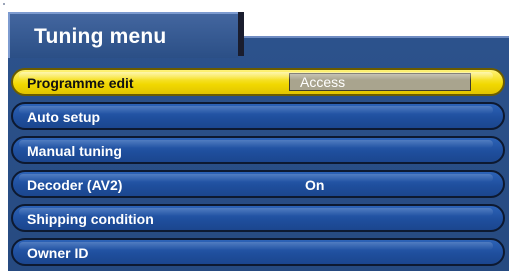 This screenshot has height=272, width=513. I want to click on menu-item-shipping-condition: Shipping condition, so click(258, 218).